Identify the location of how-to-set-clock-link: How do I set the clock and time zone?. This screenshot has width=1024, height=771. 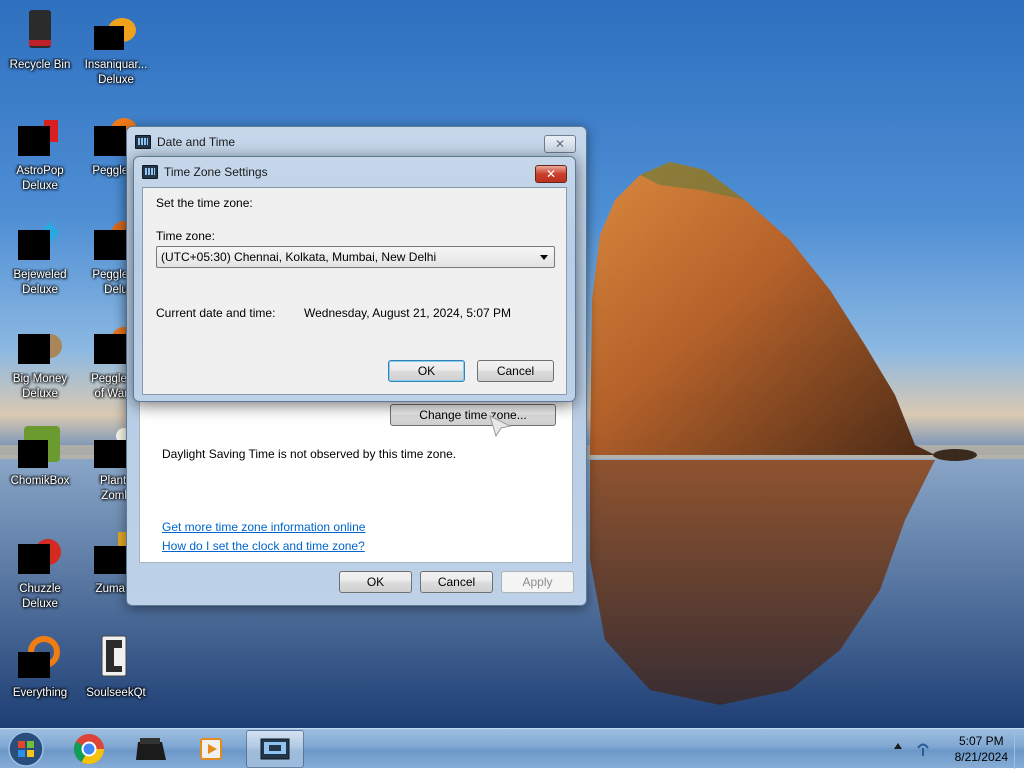
(263, 546).